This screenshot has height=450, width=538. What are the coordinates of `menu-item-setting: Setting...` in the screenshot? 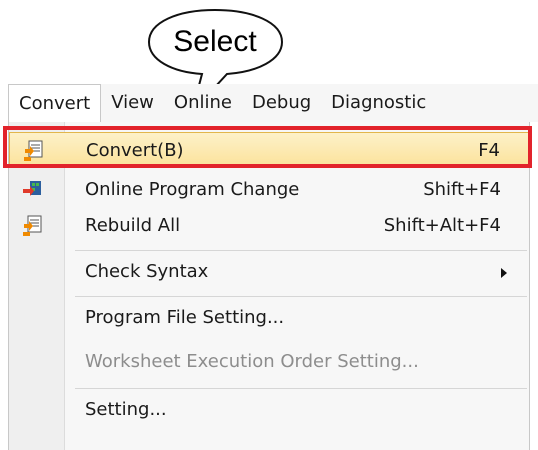 It's located at (269, 410).